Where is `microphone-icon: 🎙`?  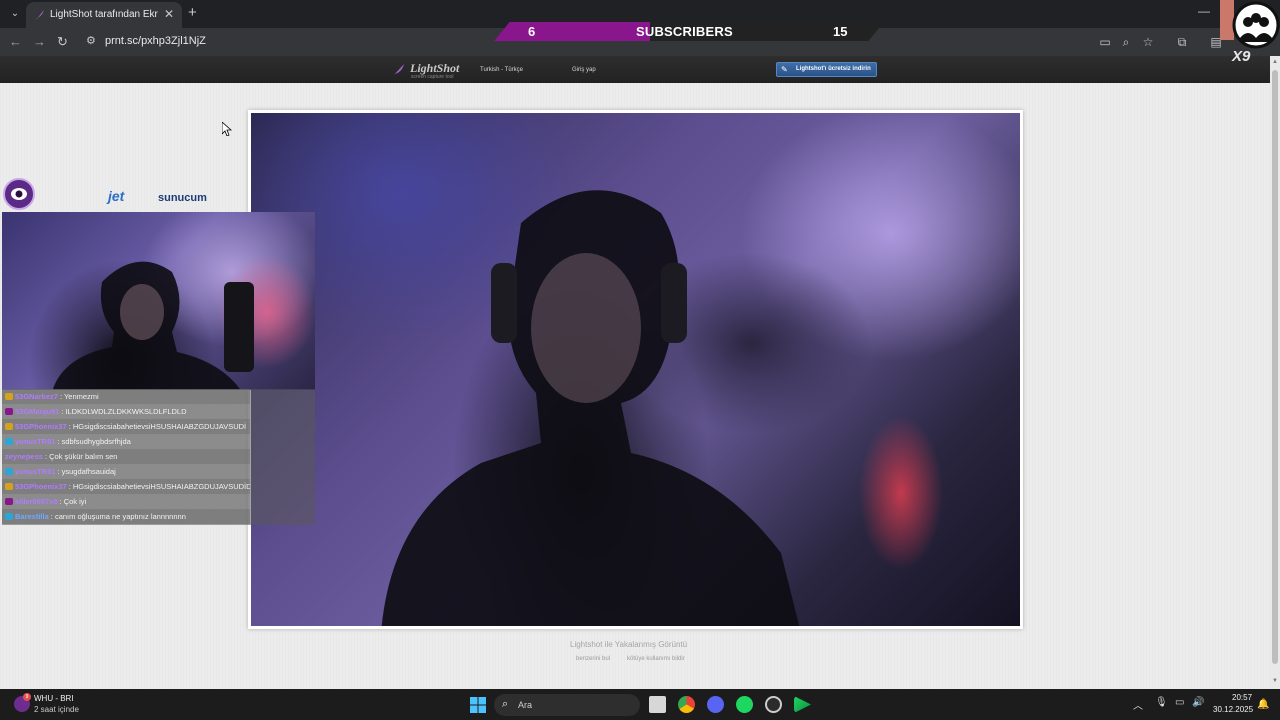
microphone-icon: 🎙 is located at coordinates (1161, 702).